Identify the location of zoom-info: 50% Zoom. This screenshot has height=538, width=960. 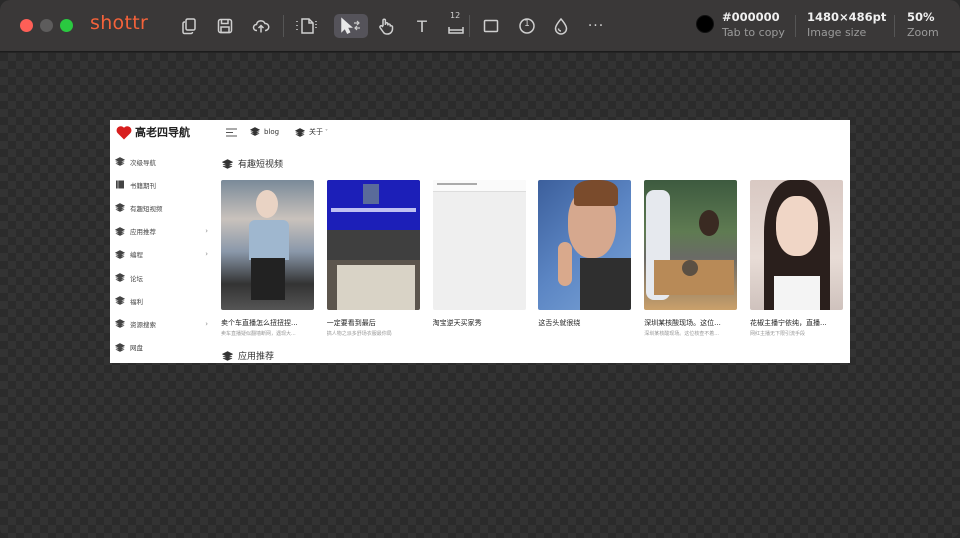
(923, 24).